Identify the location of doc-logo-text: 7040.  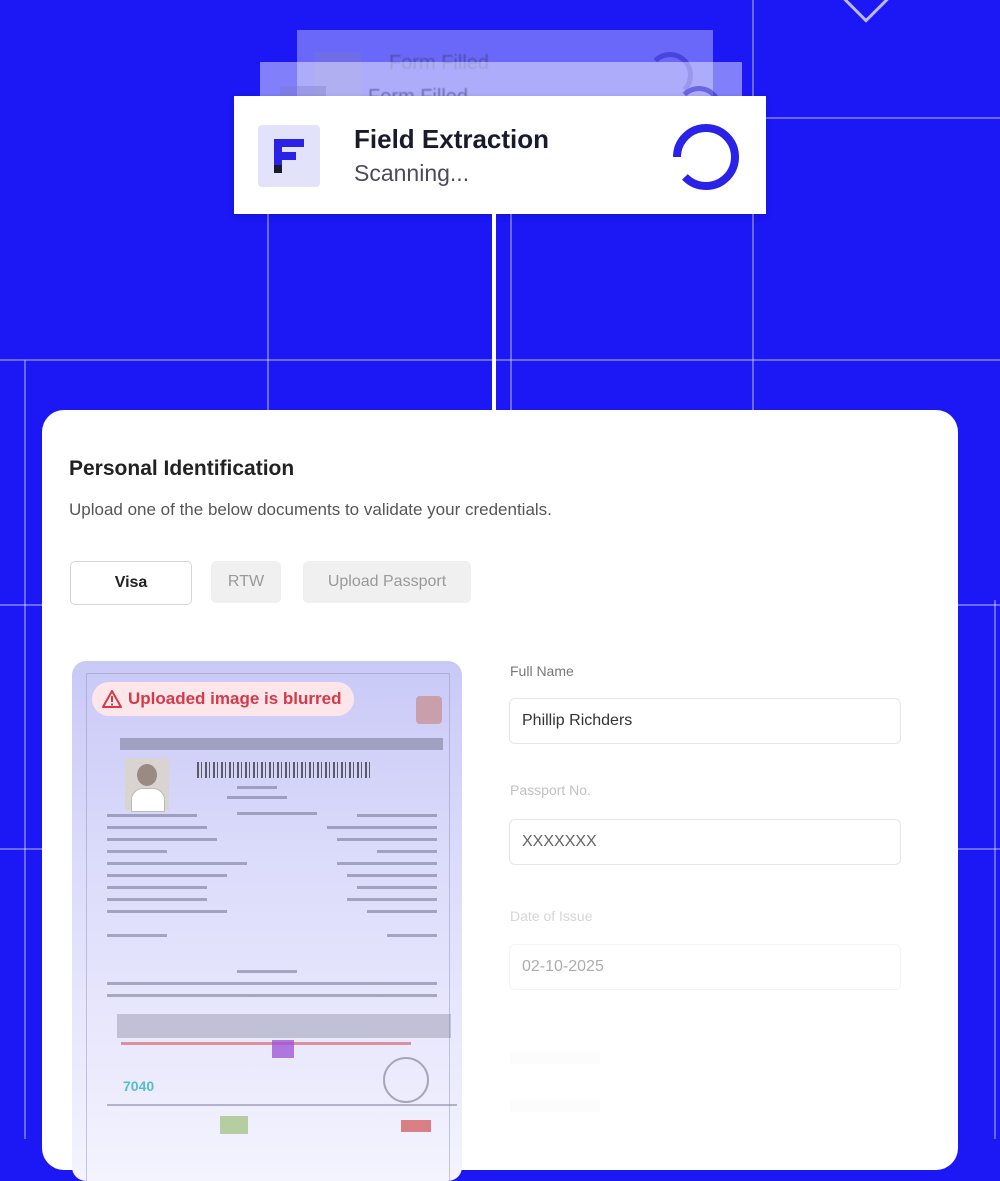
(139, 1086).